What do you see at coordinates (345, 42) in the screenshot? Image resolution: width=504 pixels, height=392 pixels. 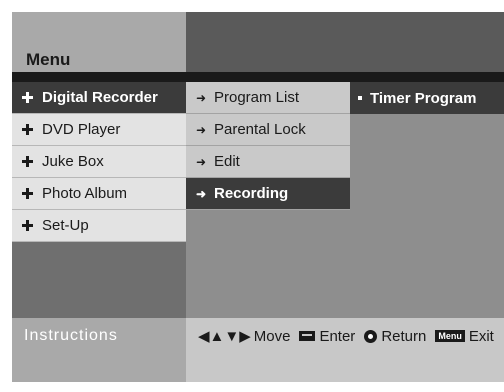 I see `title-bar-right` at bounding box center [345, 42].